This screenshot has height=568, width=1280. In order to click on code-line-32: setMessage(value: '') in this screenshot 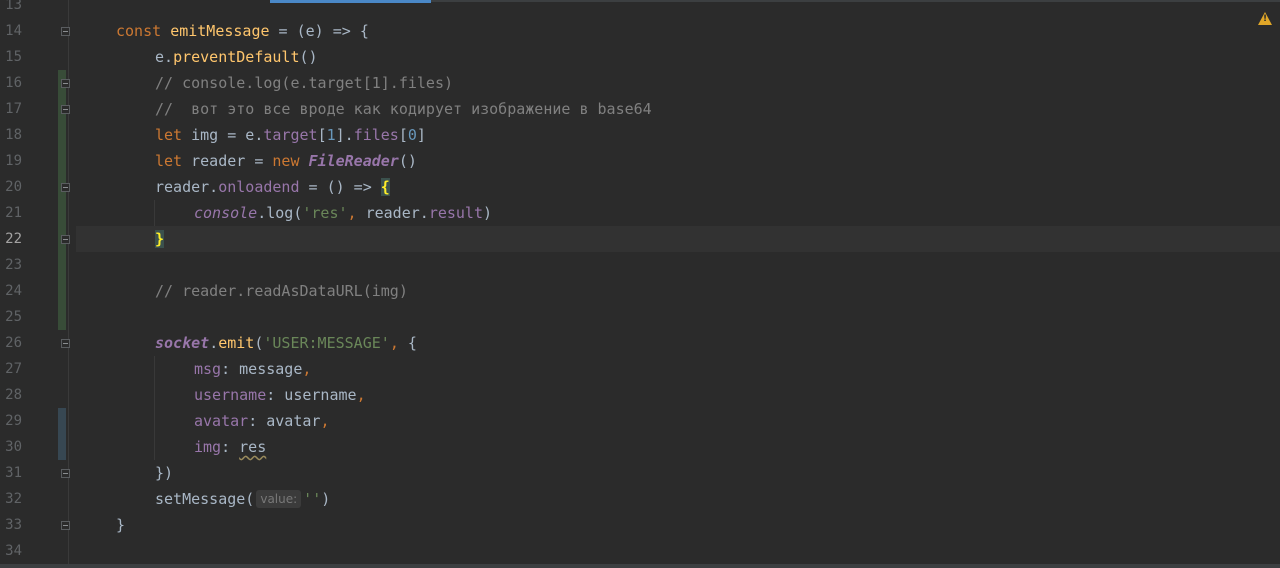, I will do `click(242, 499)`.